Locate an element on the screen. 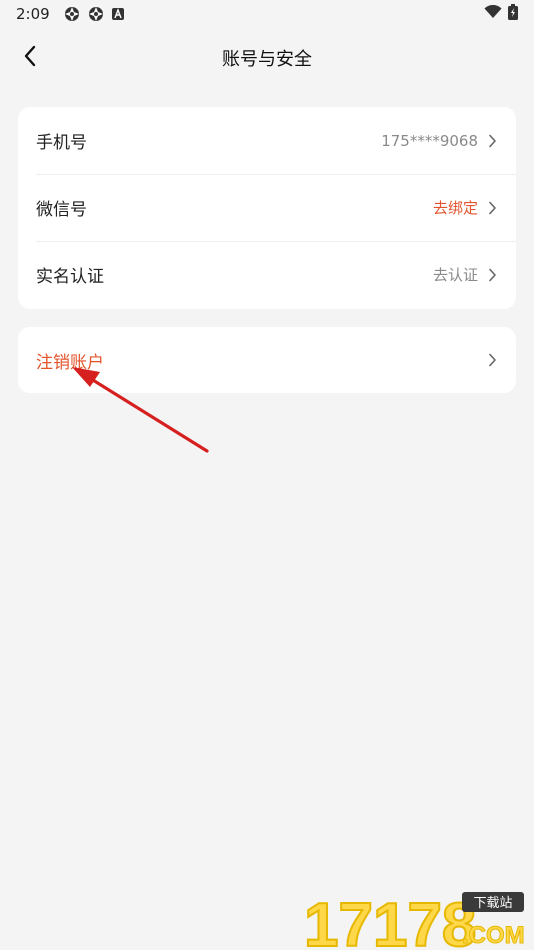 The height and width of the screenshot is (950, 534). page-title: 账号与安全 is located at coordinates (267, 59).